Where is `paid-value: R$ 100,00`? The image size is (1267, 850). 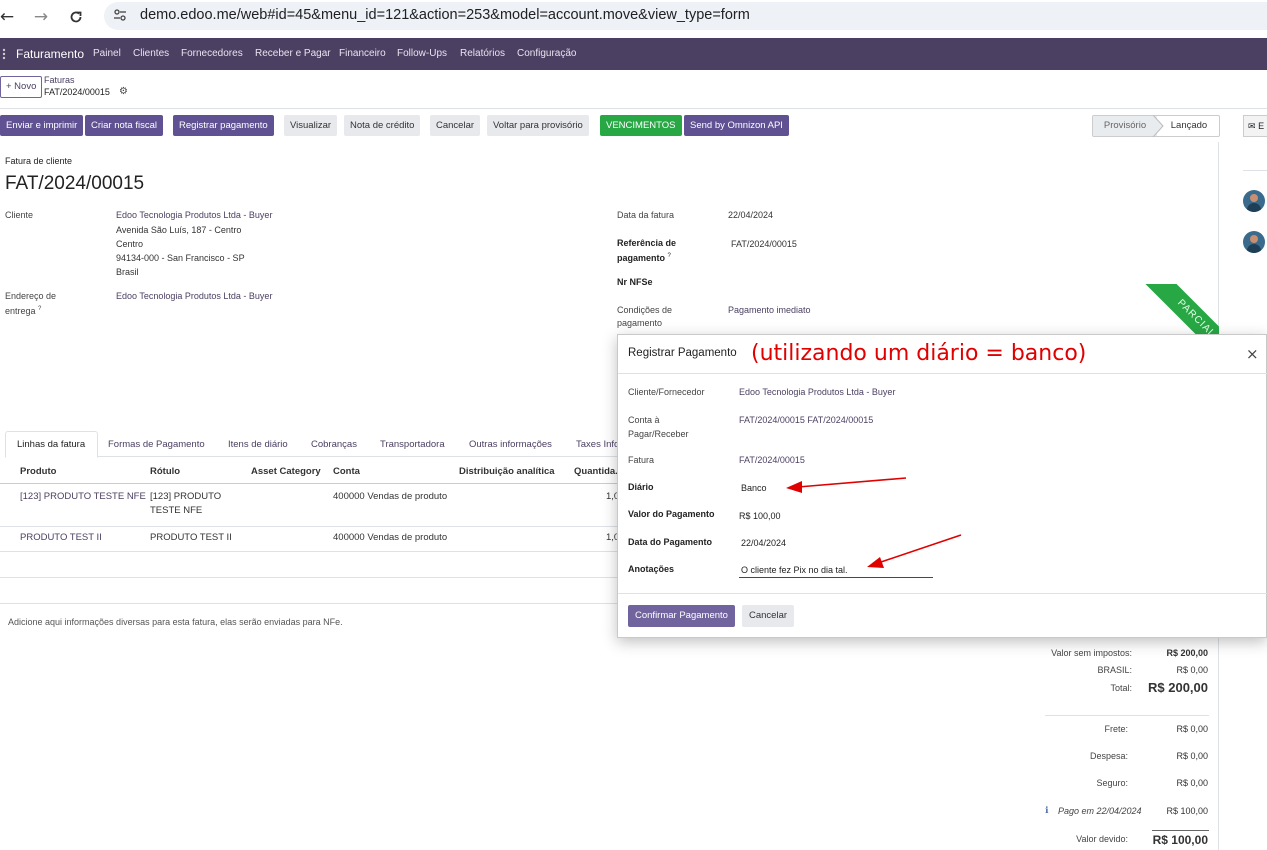 paid-value: R$ 100,00 is located at coordinates (1187, 811).